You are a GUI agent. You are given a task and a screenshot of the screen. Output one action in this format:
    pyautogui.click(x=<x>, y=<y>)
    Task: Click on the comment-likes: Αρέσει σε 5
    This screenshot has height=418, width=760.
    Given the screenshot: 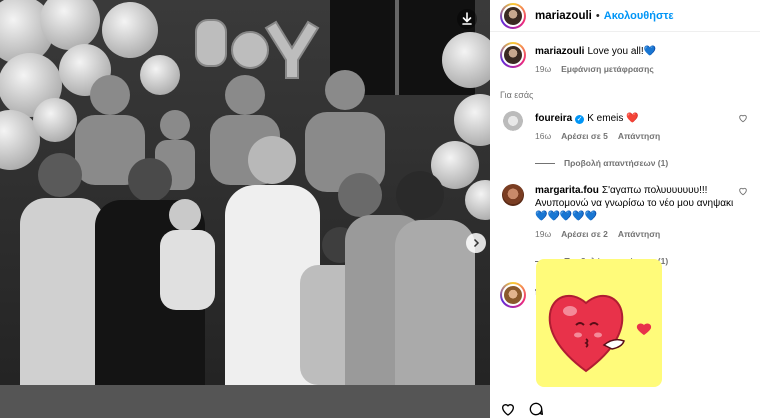 What is the action you would take?
    pyautogui.click(x=584, y=136)
    